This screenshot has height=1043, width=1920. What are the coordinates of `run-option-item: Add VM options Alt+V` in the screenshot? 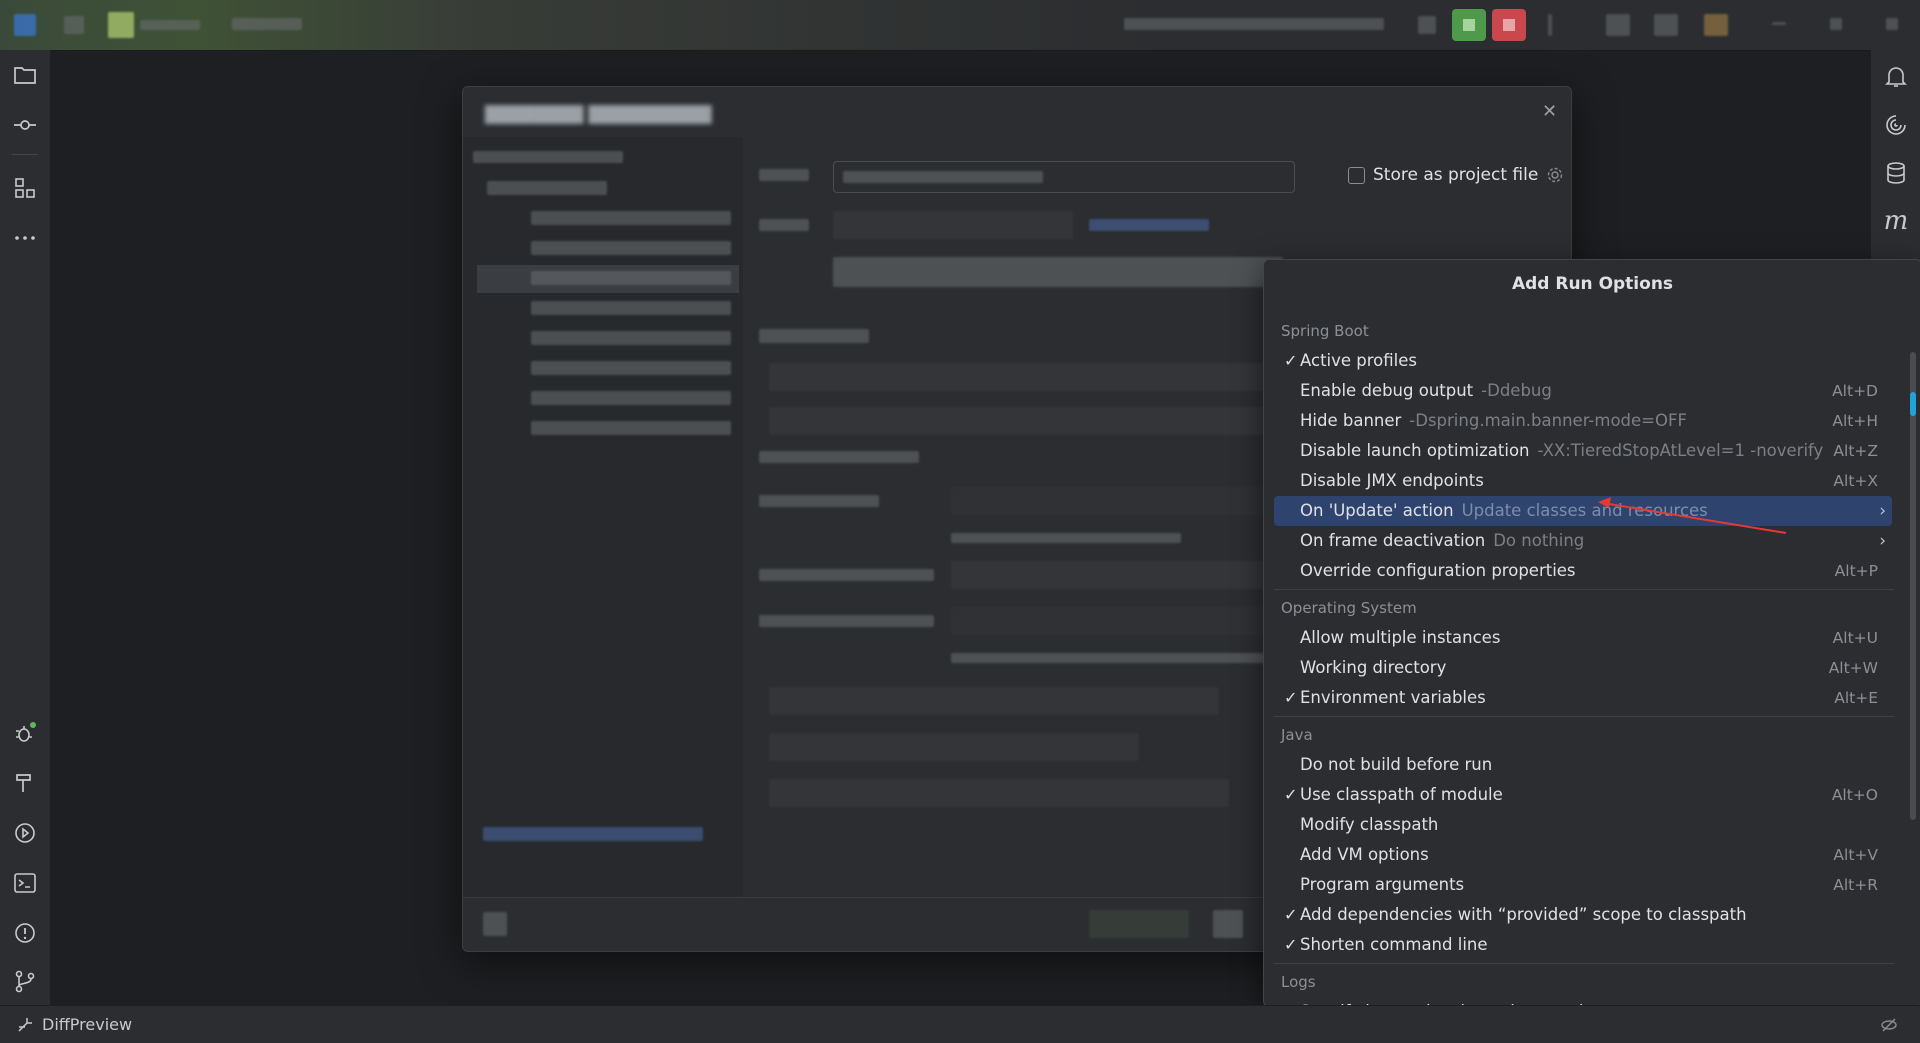 It's located at (1583, 855).